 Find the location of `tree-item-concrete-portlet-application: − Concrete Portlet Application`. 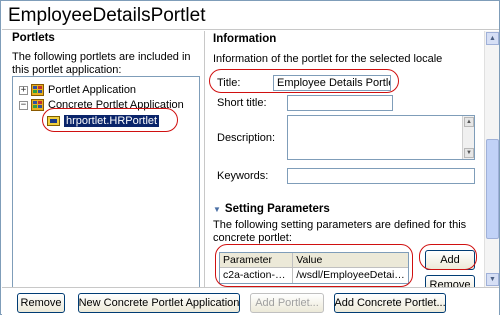

tree-item-concrete-portlet-application: − Concrete Portlet Application is located at coordinates (101, 105).